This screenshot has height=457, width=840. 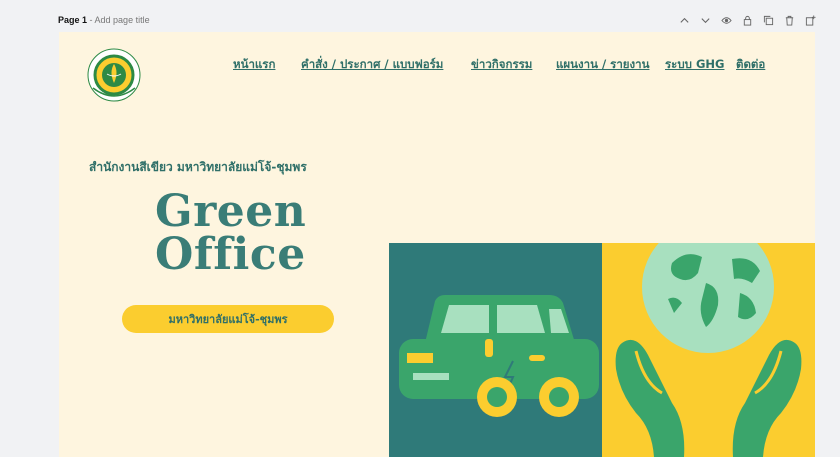 What do you see at coordinates (705, 20) in the screenshot?
I see `chevron-down-icon` at bounding box center [705, 20].